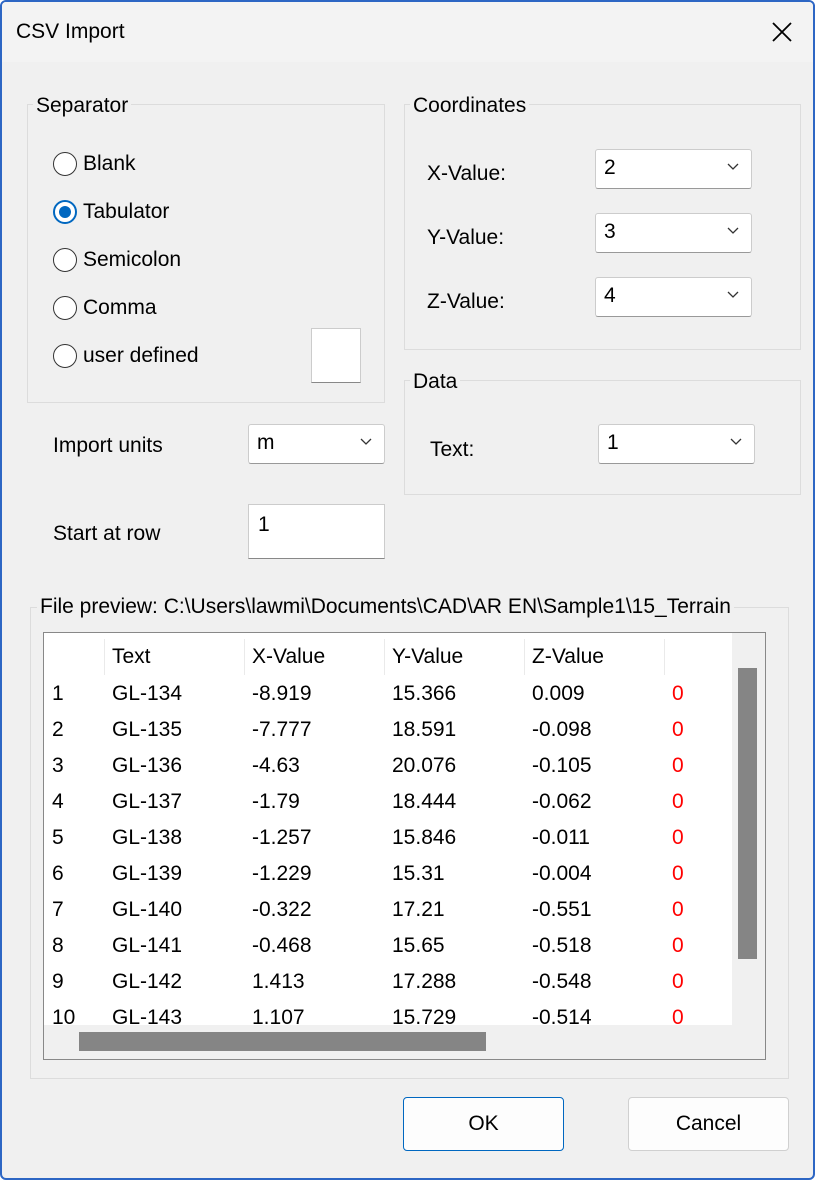  Describe the element at coordinates (147, 765) in the screenshot. I see `table-cell: GL-136` at that location.